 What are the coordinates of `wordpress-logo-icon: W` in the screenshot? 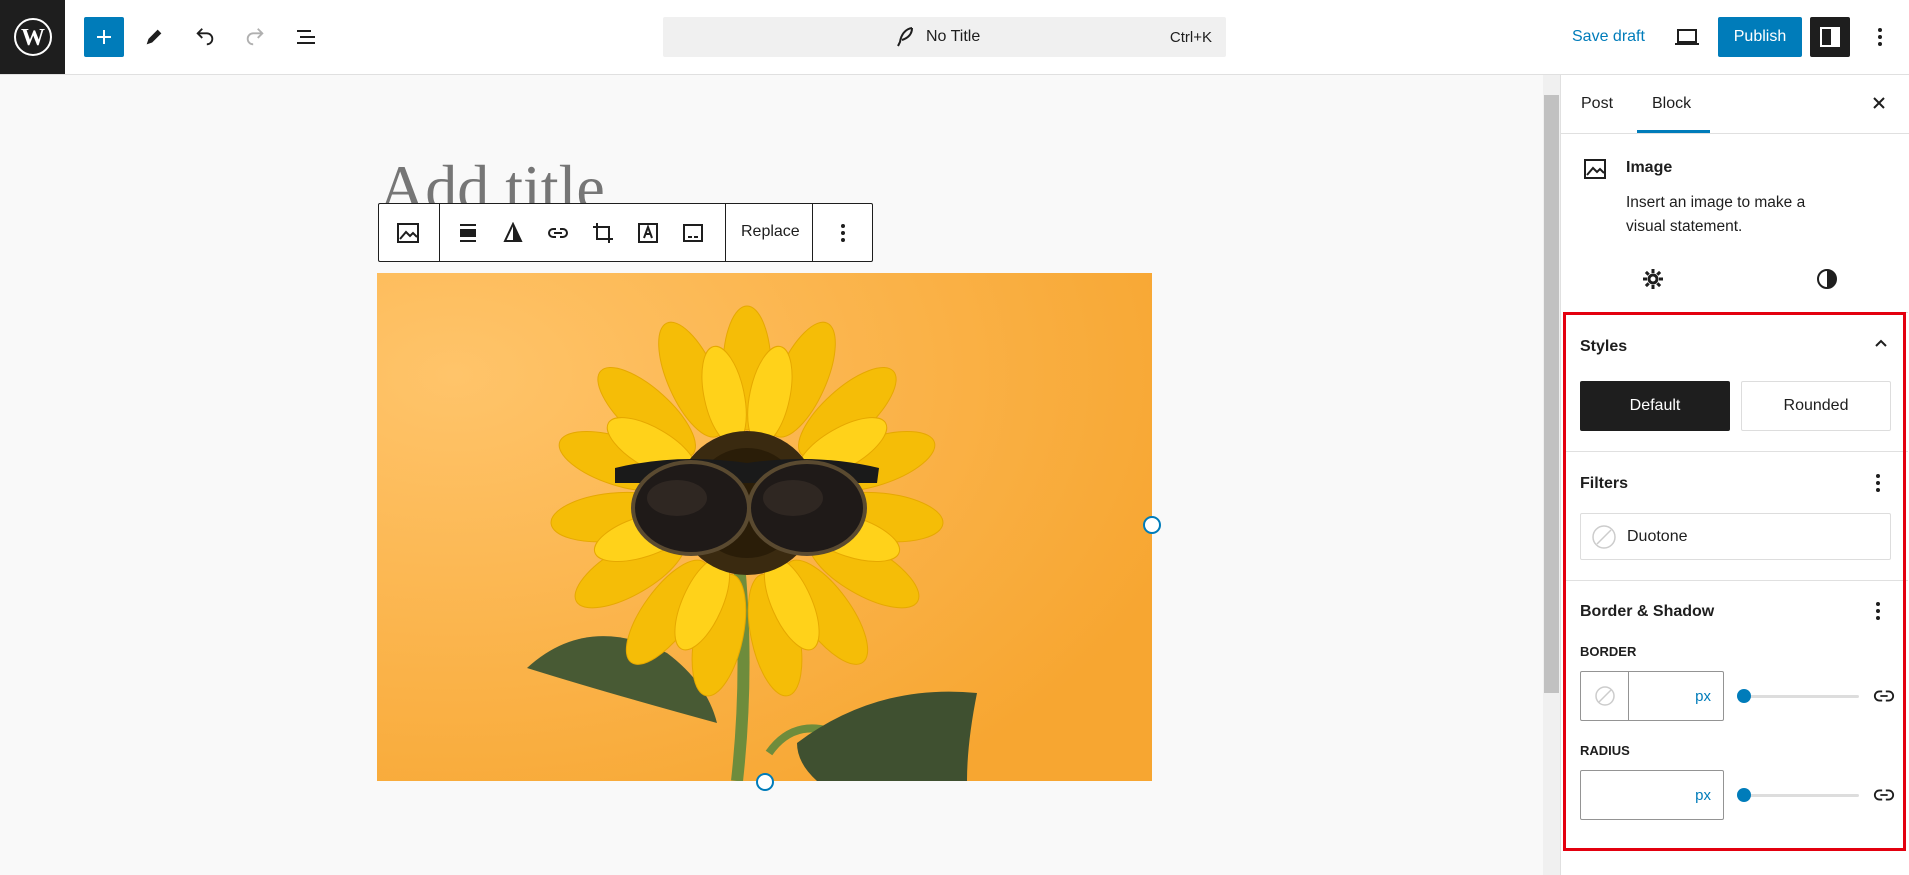 It's located at (32, 37).